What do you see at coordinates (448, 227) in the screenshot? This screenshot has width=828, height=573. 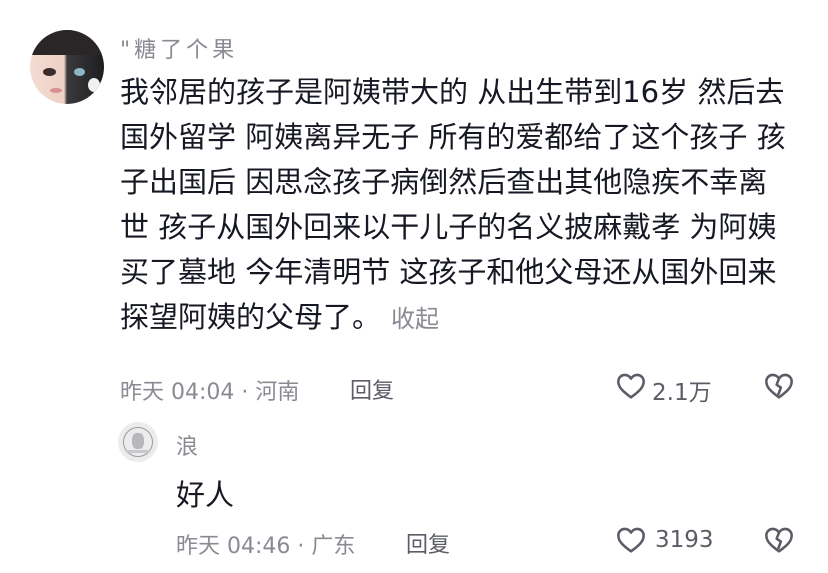 I see `comment-line: 世 孩子从国外回来以干儿子的名义披麻戴孝 为阿姨` at bounding box center [448, 227].